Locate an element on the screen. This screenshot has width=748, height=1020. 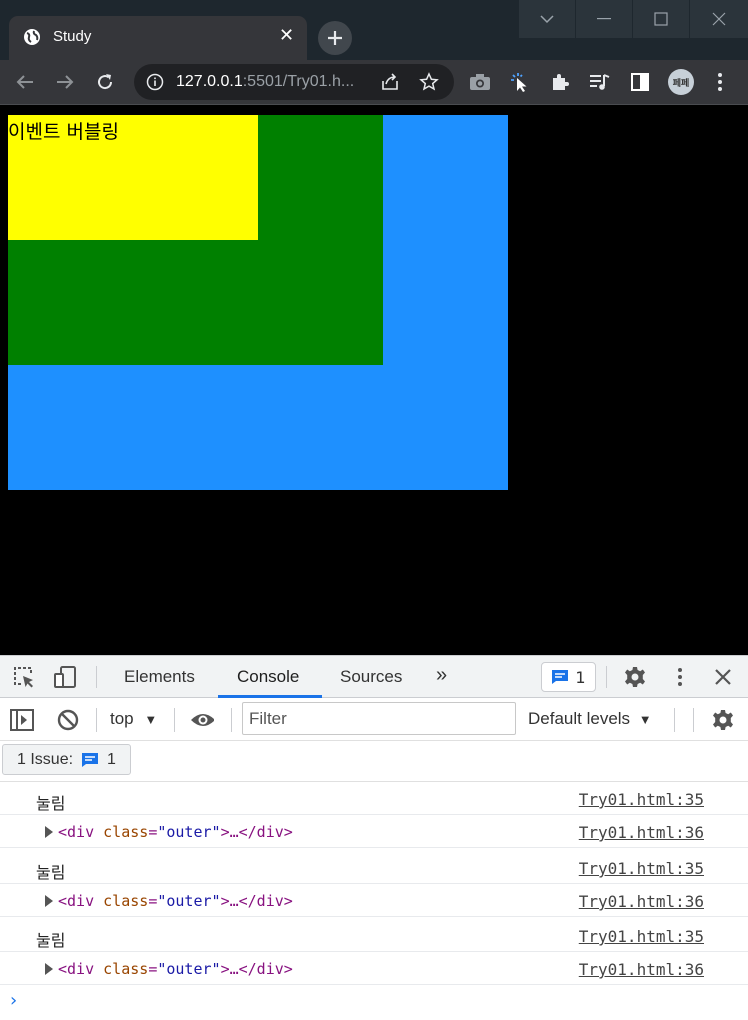
close-devtools-button is located at coordinates (723, 677).